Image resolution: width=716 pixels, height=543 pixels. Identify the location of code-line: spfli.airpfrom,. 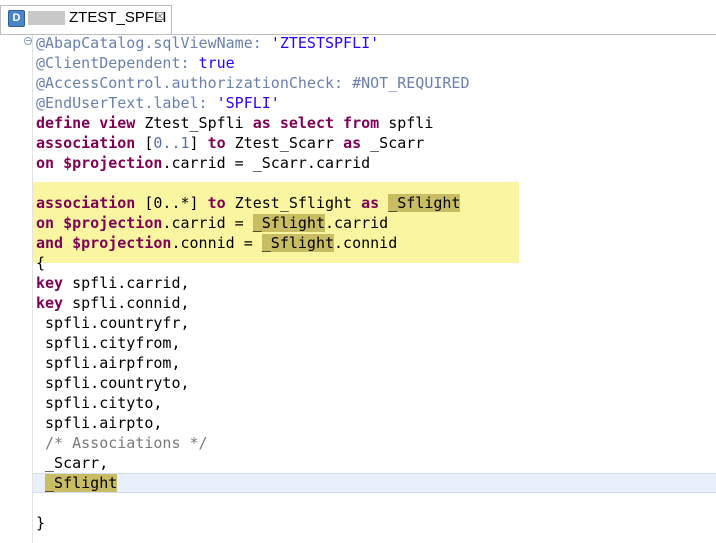
(252, 363).